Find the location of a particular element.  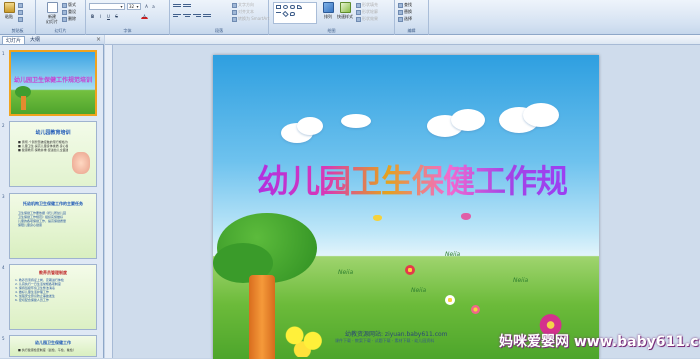

replace-label: 替换 is located at coordinates (408, 11).